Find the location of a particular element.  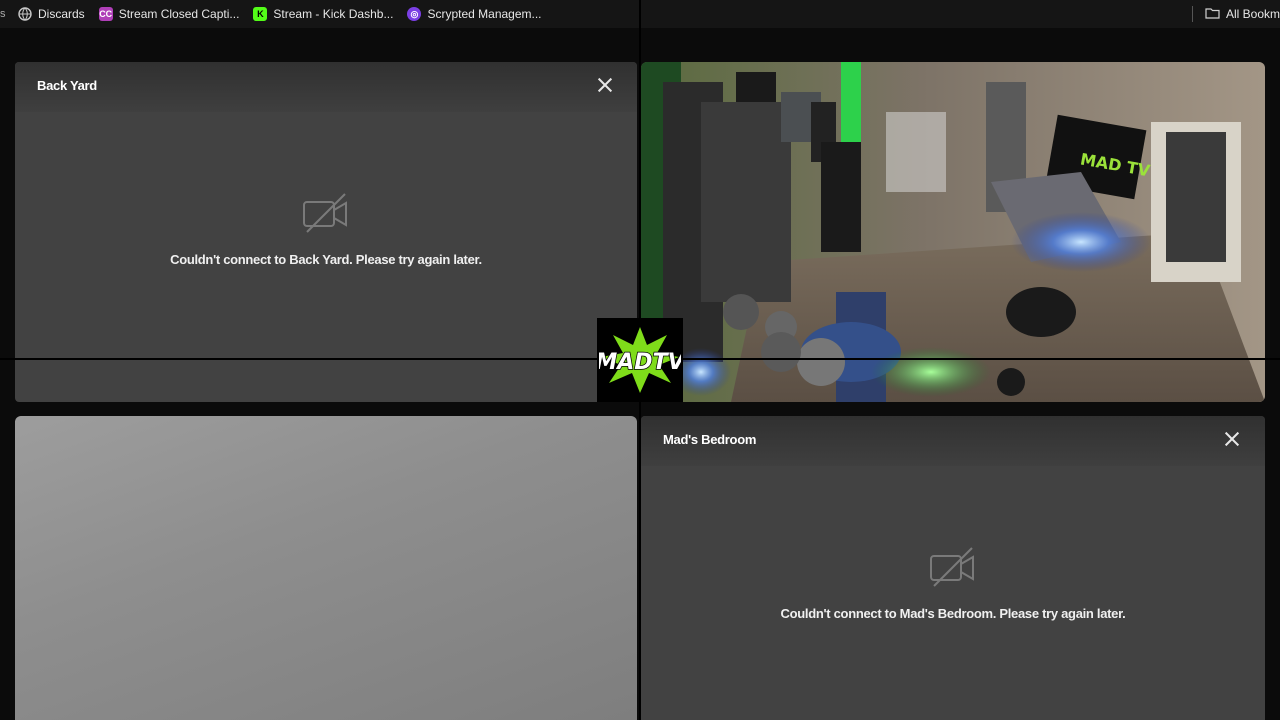

all-bookmarks: All Bookm is located at coordinates (1235, 14).